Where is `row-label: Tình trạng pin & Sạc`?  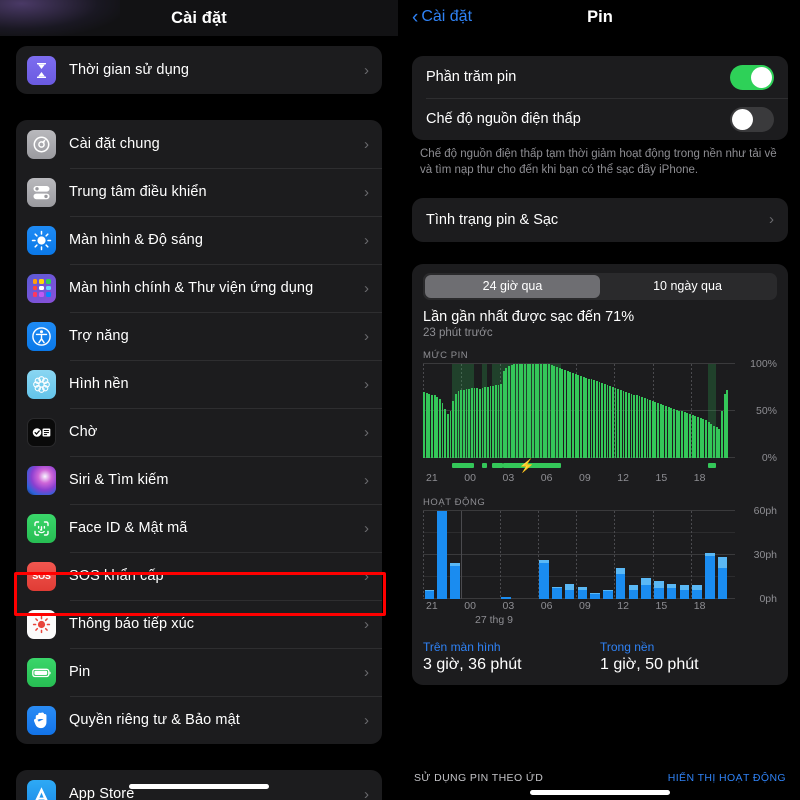
row-label: Tình trạng pin & Sạc is located at coordinates (492, 219).